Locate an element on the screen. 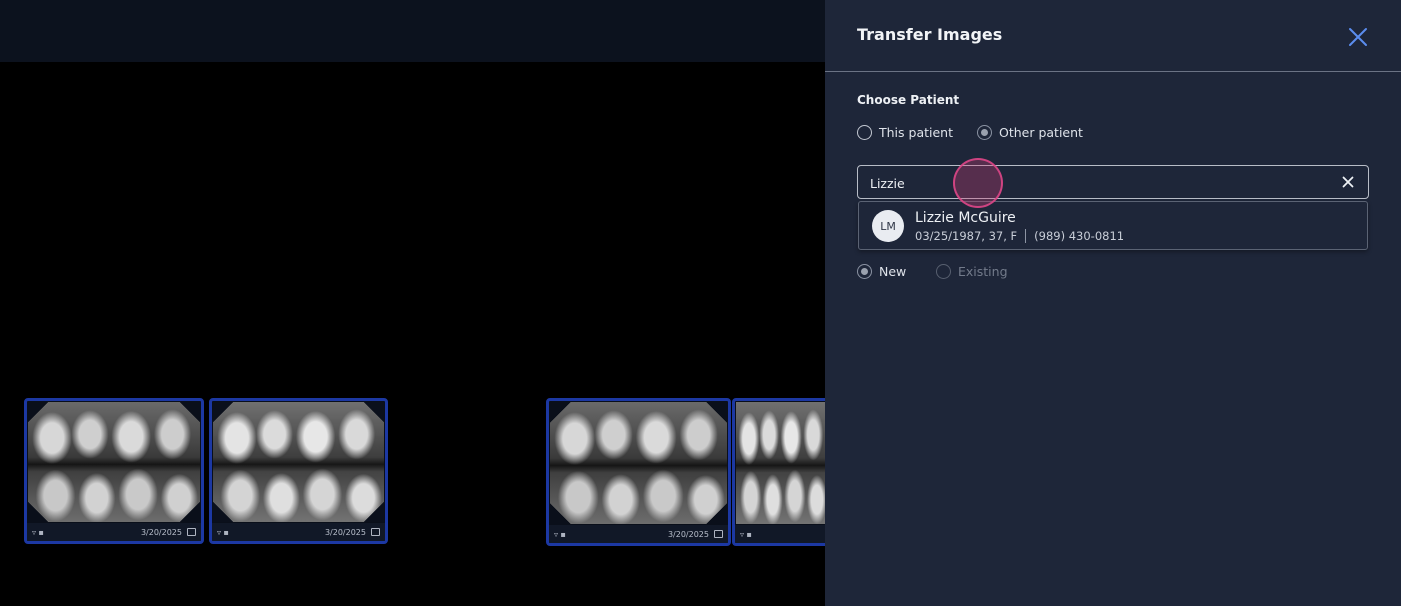 The height and width of the screenshot is (606, 1401). patient-details: 03/25/1987, 37, F (989) 430-0811 is located at coordinates (1019, 236).